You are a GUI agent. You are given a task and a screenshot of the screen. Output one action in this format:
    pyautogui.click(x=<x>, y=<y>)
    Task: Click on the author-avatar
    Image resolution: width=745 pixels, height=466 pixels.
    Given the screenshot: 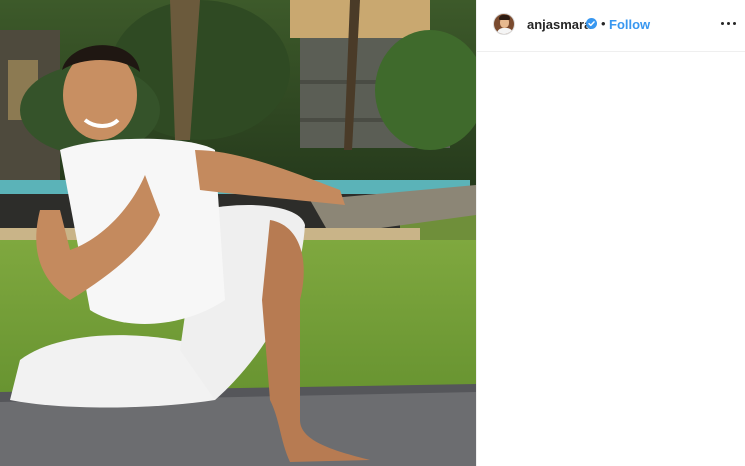 What is the action you would take?
    pyautogui.click(x=504, y=24)
    